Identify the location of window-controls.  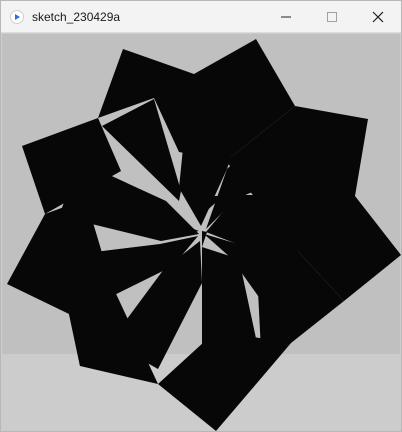
(332, 16).